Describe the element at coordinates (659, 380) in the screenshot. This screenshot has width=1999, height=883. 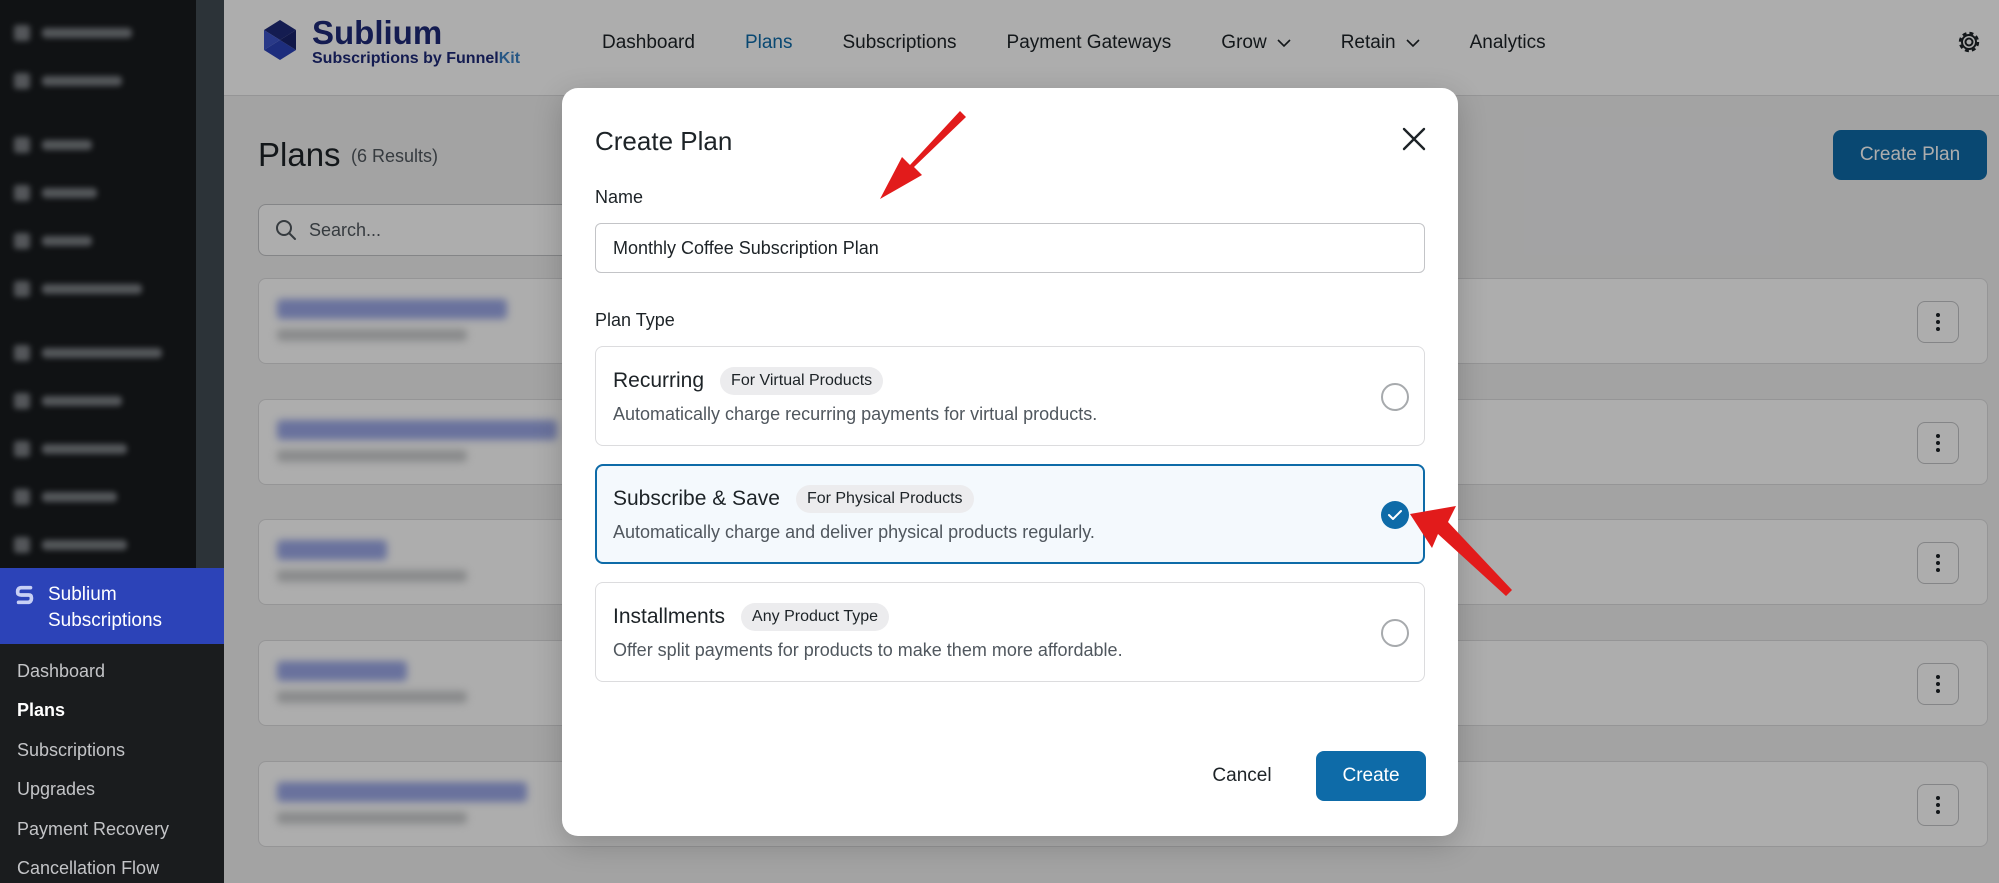
I see `option-title: Recurring` at that location.